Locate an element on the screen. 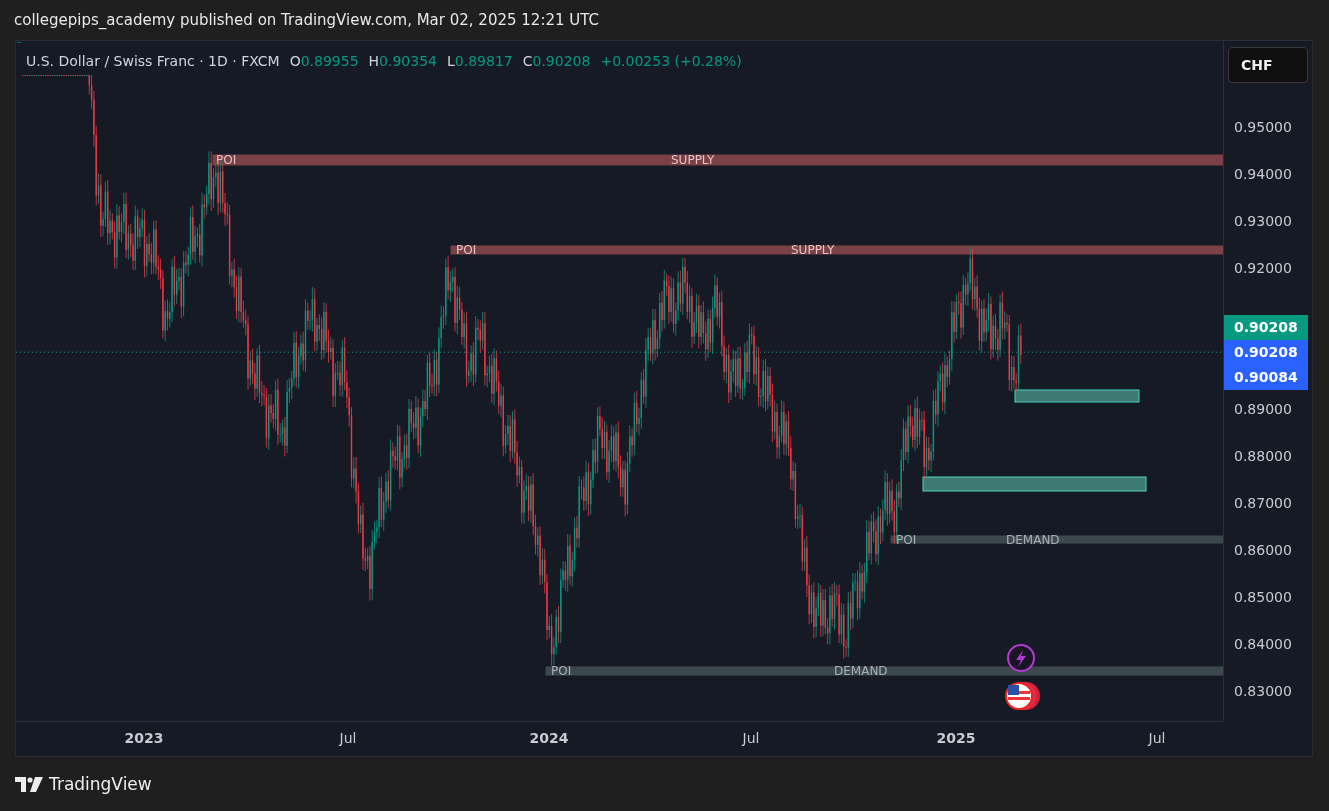 This screenshot has height=811, width=1329. price-label: 0.85000 is located at coordinates (1263, 597).